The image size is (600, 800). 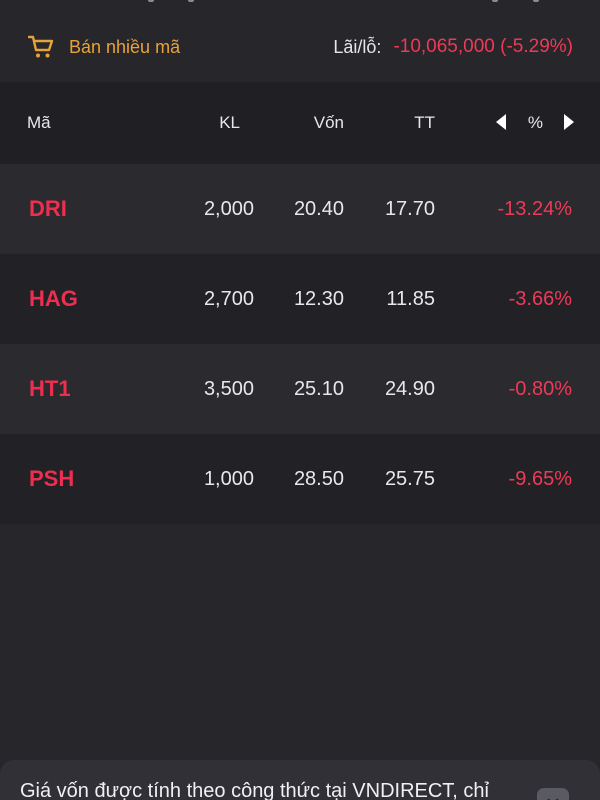 I want to click on table-header: Mã KL Vốn TT %, so click(x=300, y=123).